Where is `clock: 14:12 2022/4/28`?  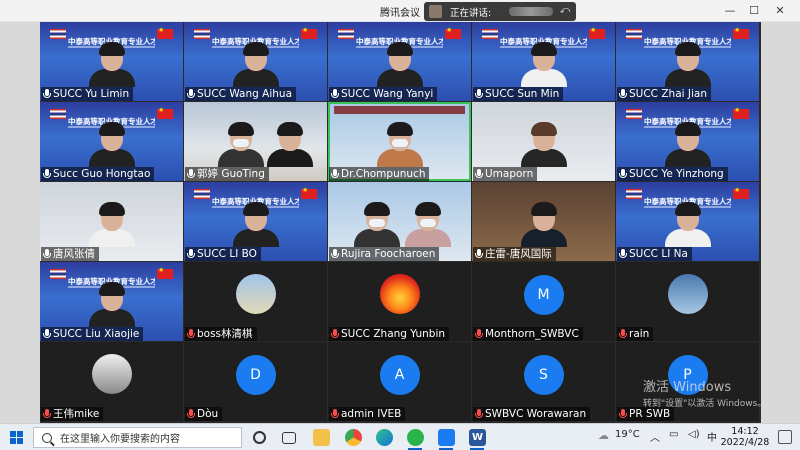 clock: 14:12 2022/4/28 is located at coordinates (745, 437).